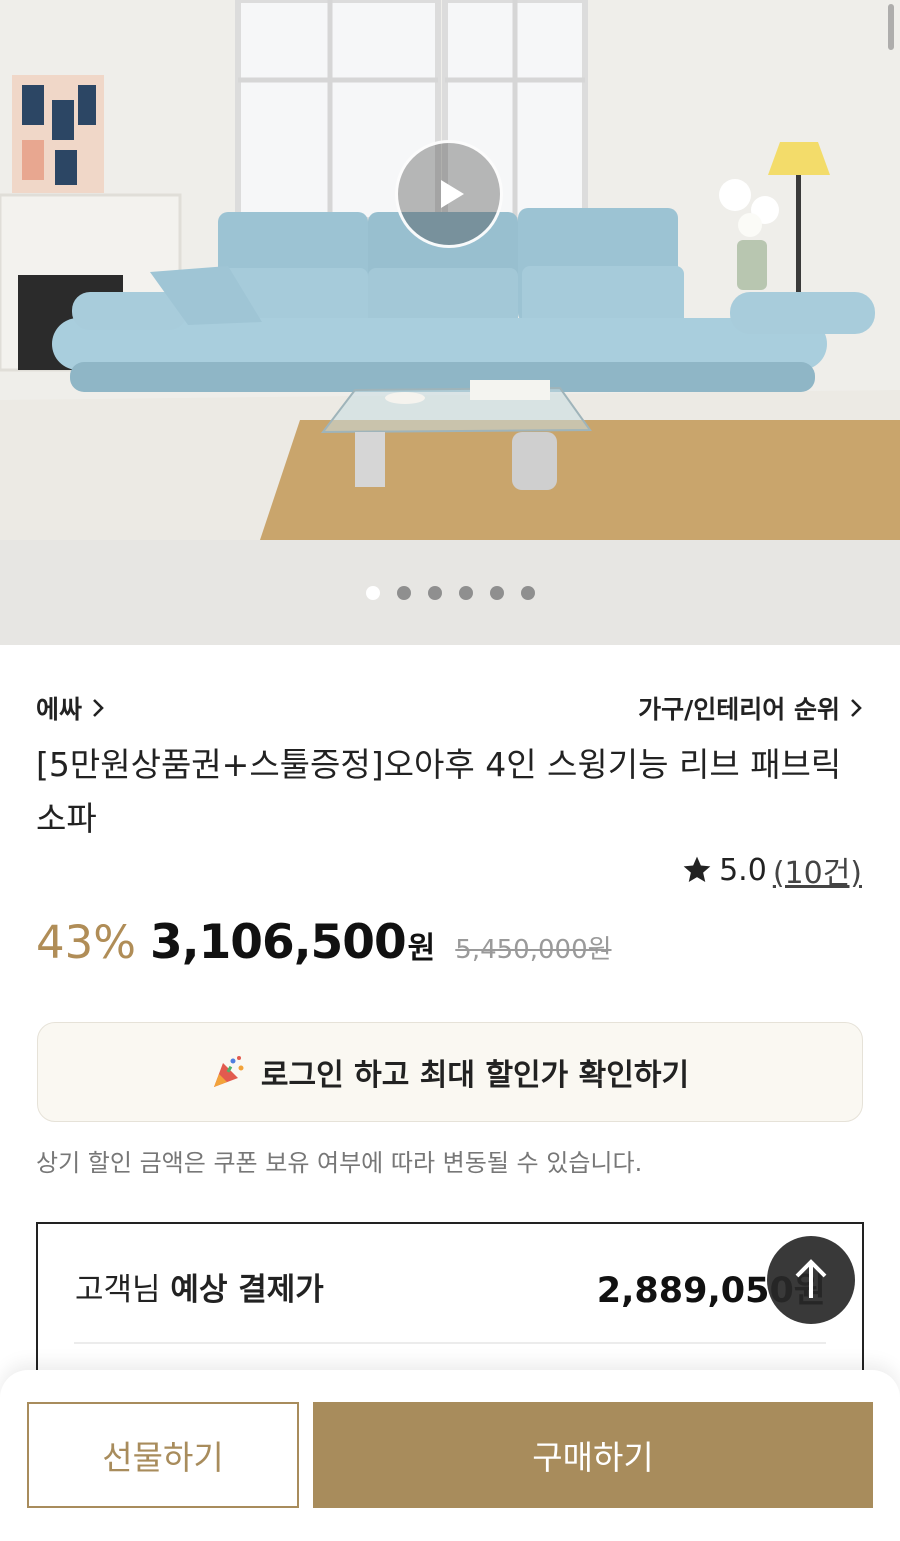  What do you see at coordinates (593, 1455) in the screenshot?
I see `buy-button: 구매하기` at bounding box center [593, 1455].